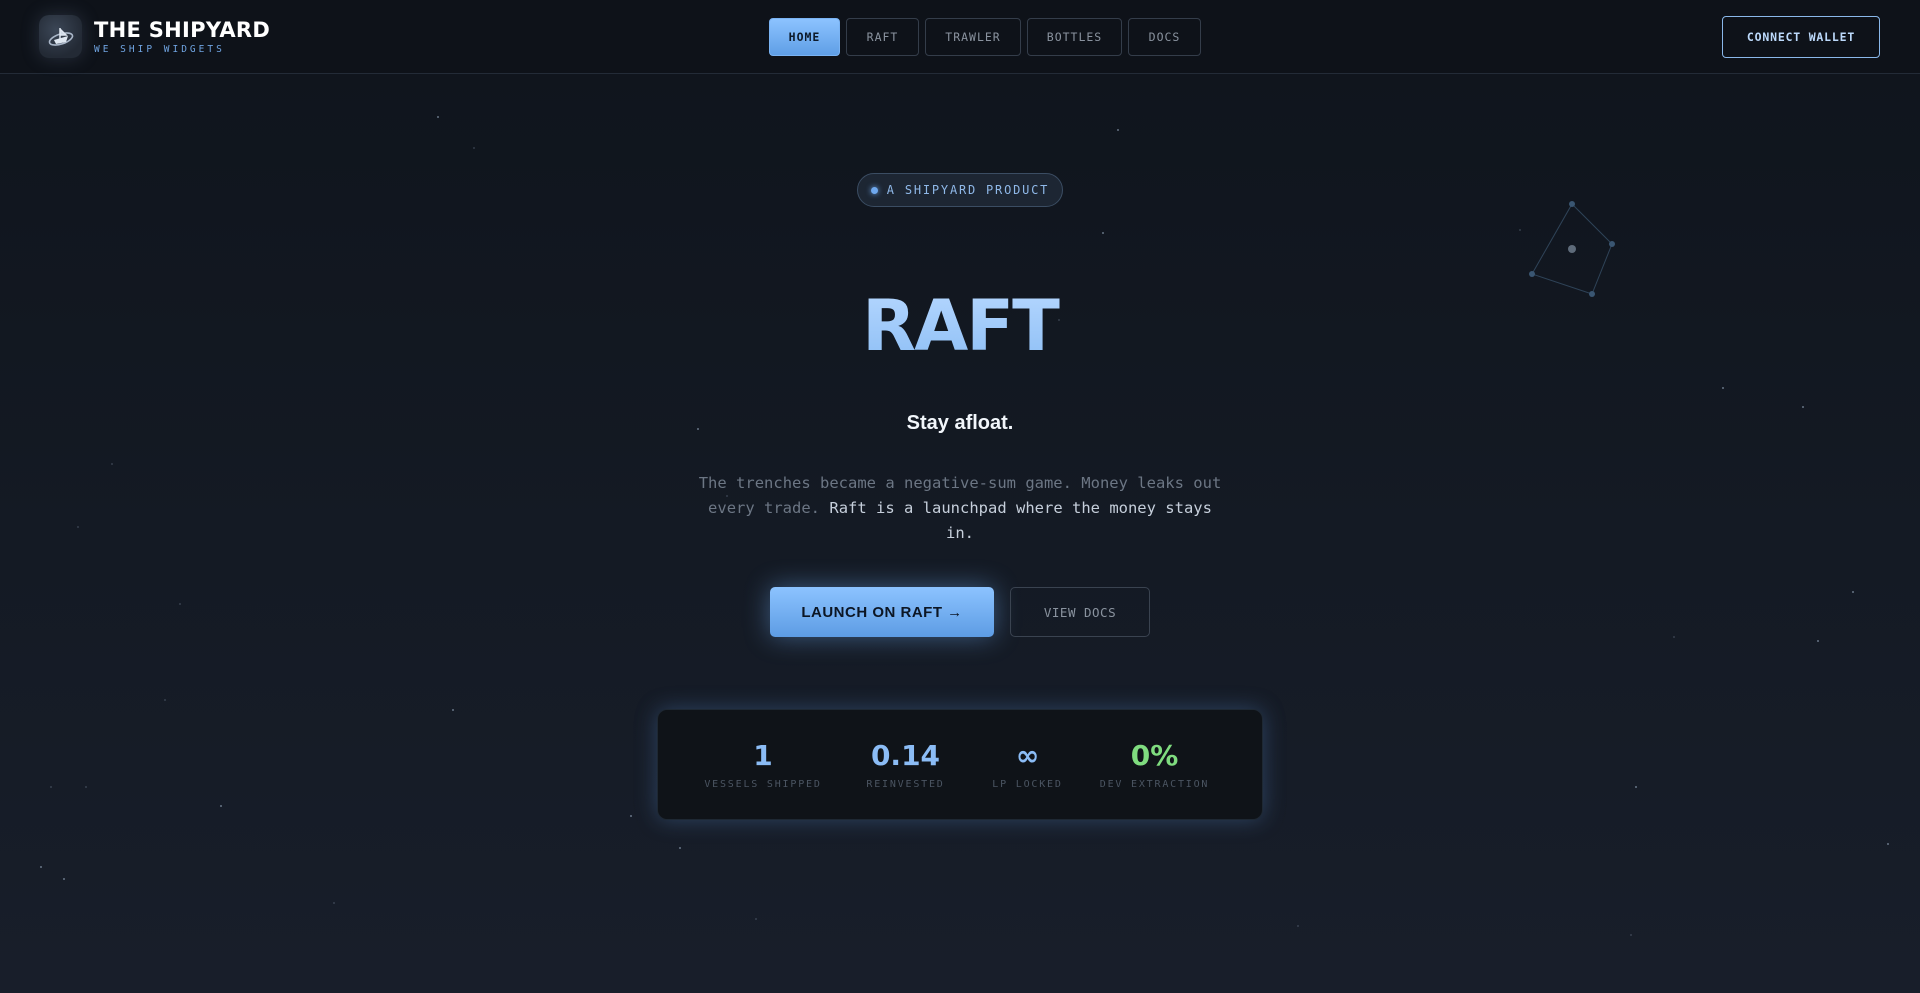 The height and width of the screenshot is (993, 1920). I want to click on badge-label: A SHIPYARD PRODUCT, so click(968, 190).